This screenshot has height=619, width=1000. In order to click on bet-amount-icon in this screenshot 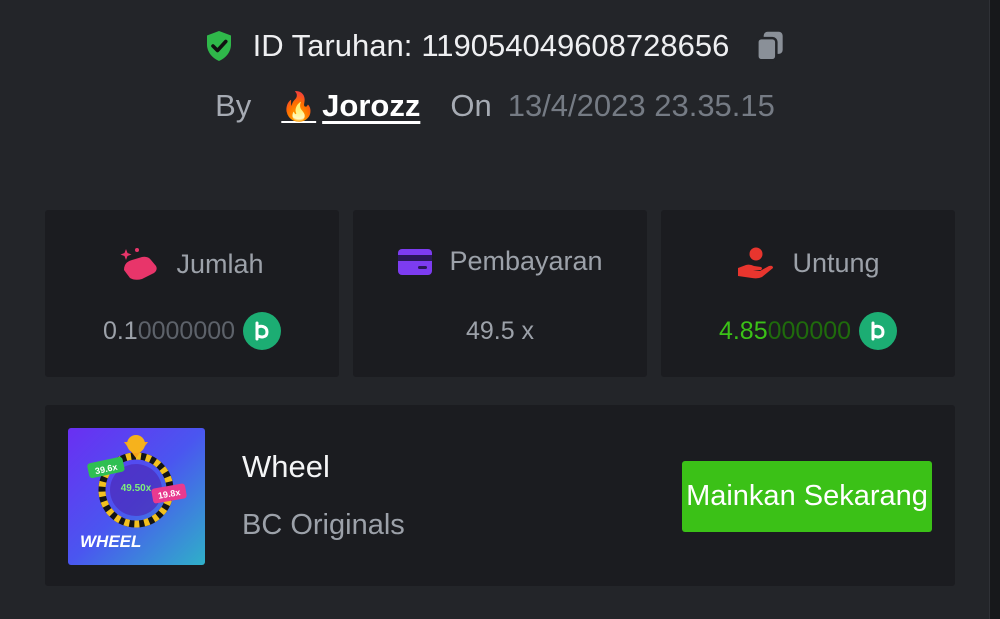, I will do `click(139, 264)`.